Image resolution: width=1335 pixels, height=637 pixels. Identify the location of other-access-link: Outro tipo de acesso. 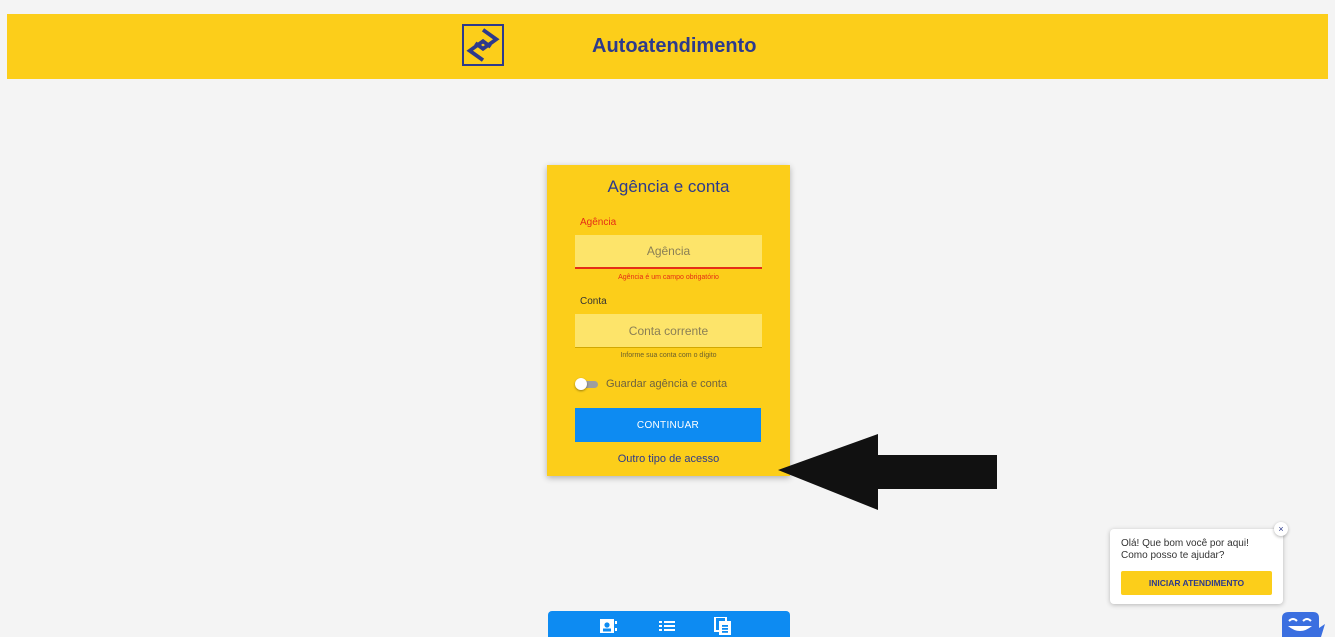
(668, 459).